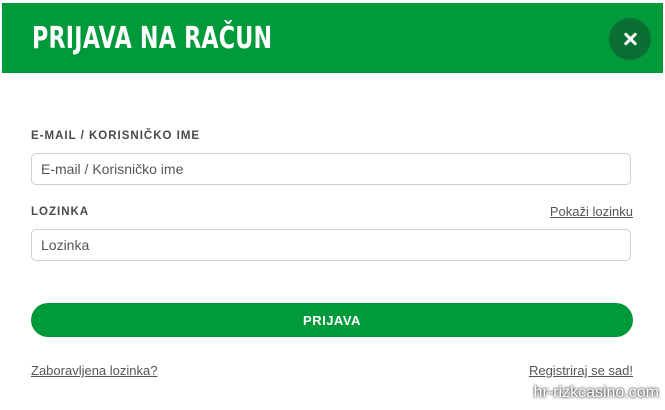 Image resolution: width=665 pixels, height=410 pixels. Describe the element at coordinates (596, 392) in the screenshot. I see `watermark: hr-rizkcasino.com` at that location.